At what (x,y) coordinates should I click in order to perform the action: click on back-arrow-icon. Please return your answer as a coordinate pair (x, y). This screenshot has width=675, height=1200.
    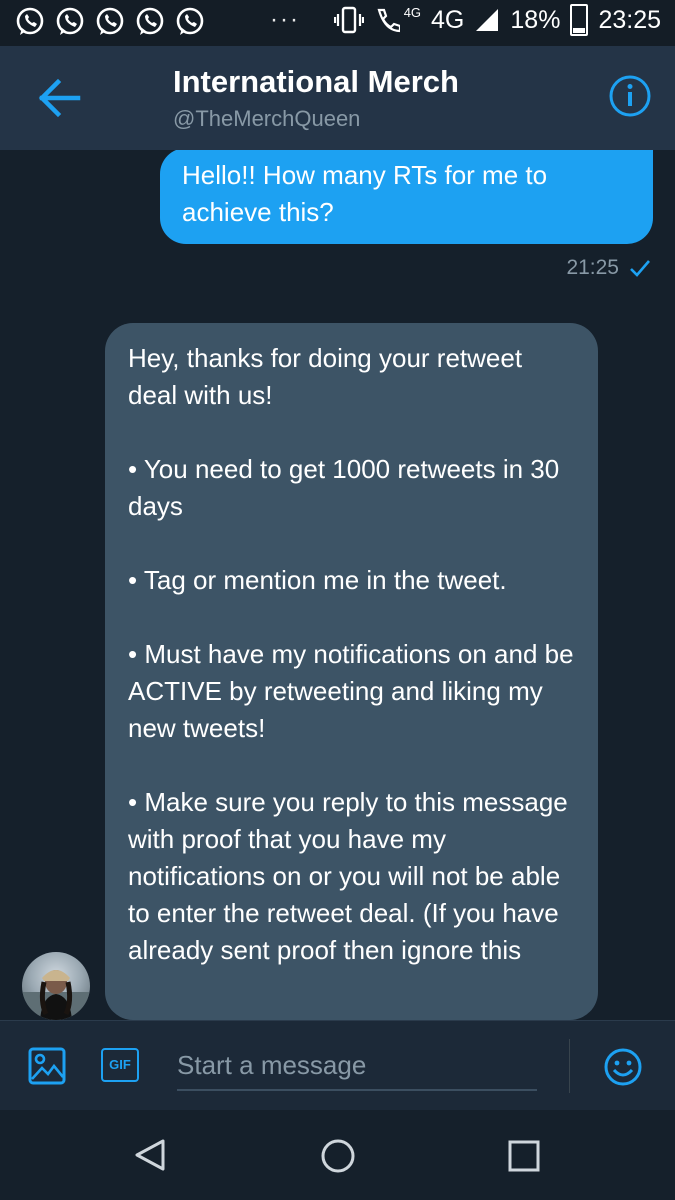
    Looking at the image, I should click on (60, 98).